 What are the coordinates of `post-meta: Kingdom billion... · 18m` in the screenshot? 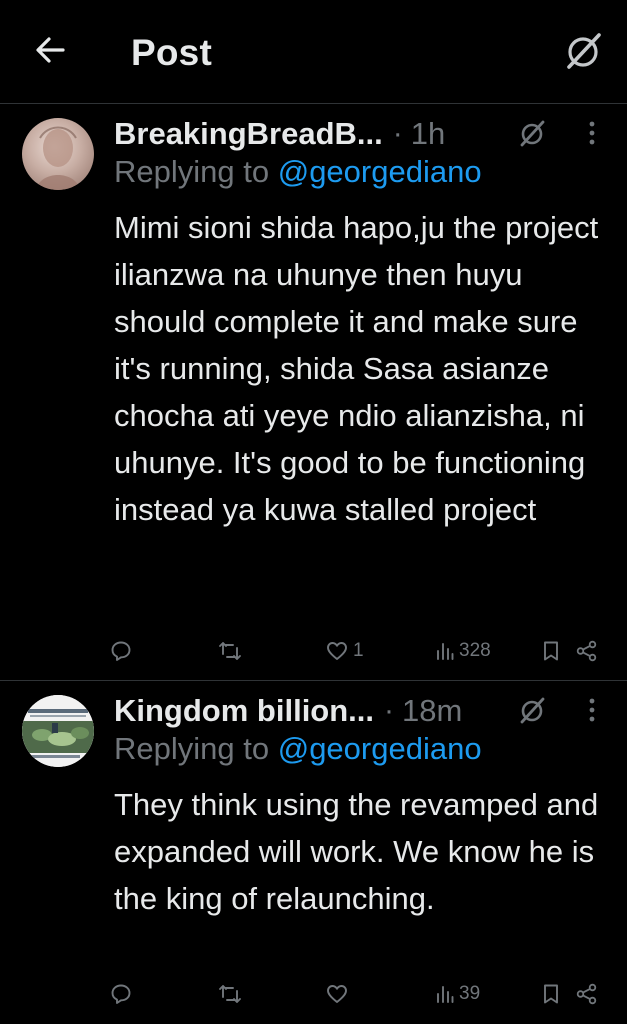 It's located at (288, 711).